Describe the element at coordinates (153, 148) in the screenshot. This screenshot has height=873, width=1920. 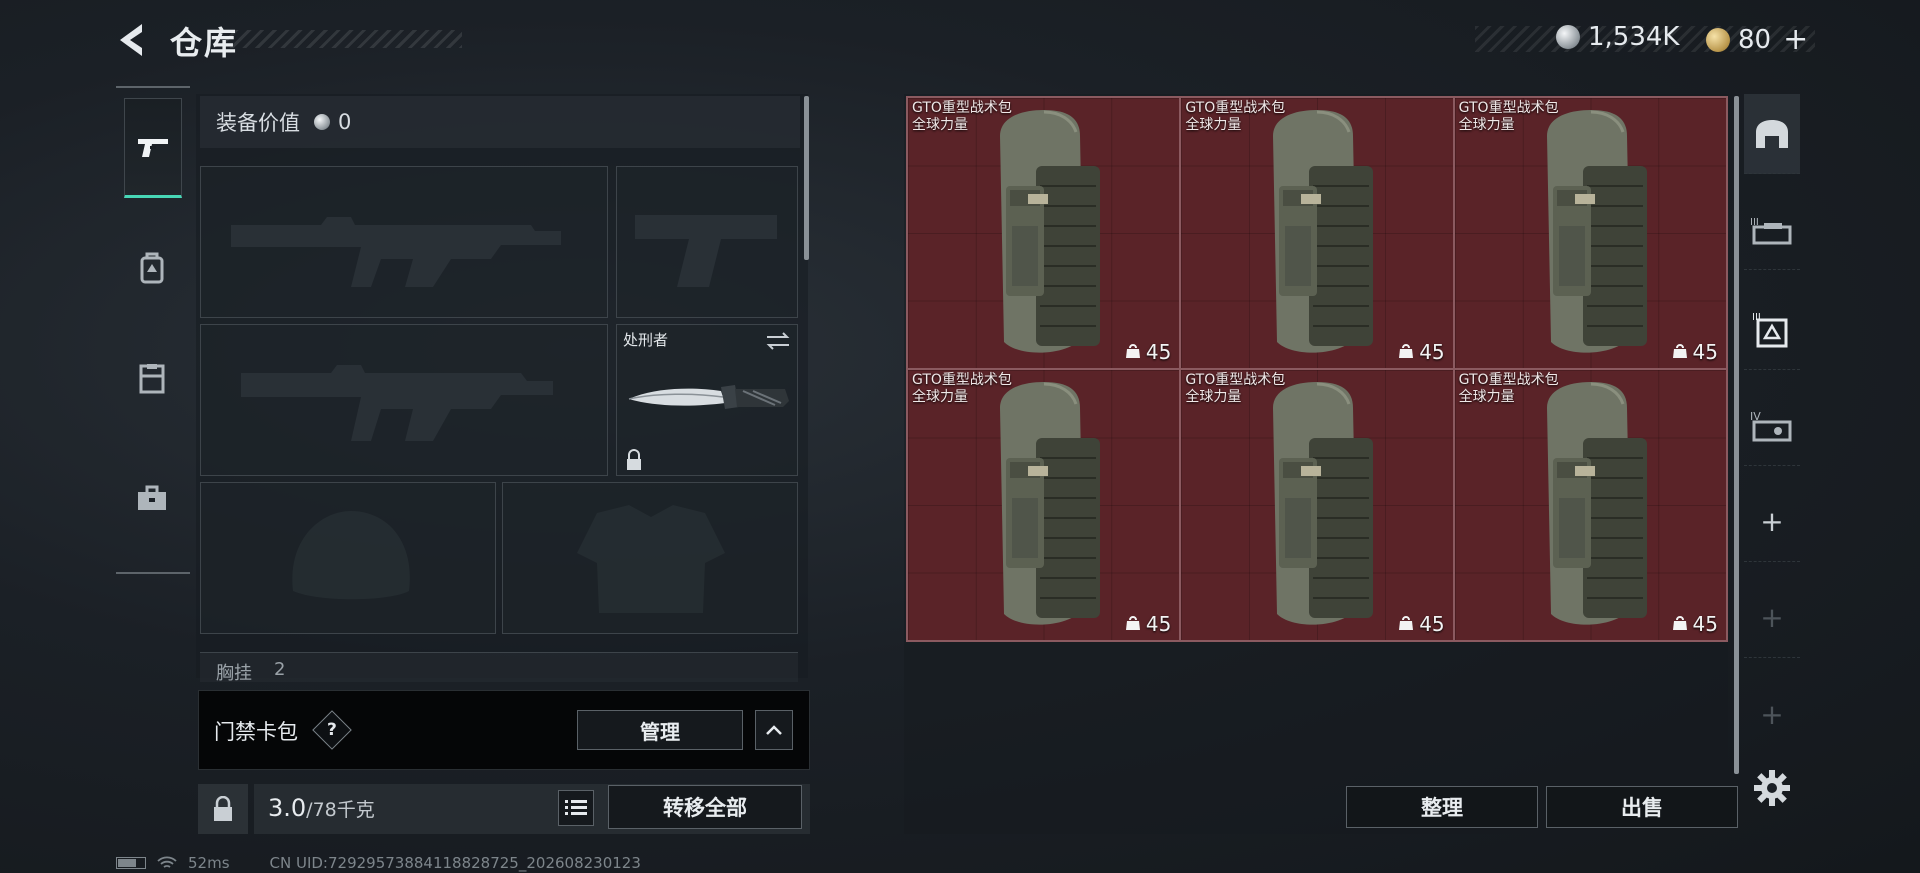
I see `rail-item-weapons` at that location.